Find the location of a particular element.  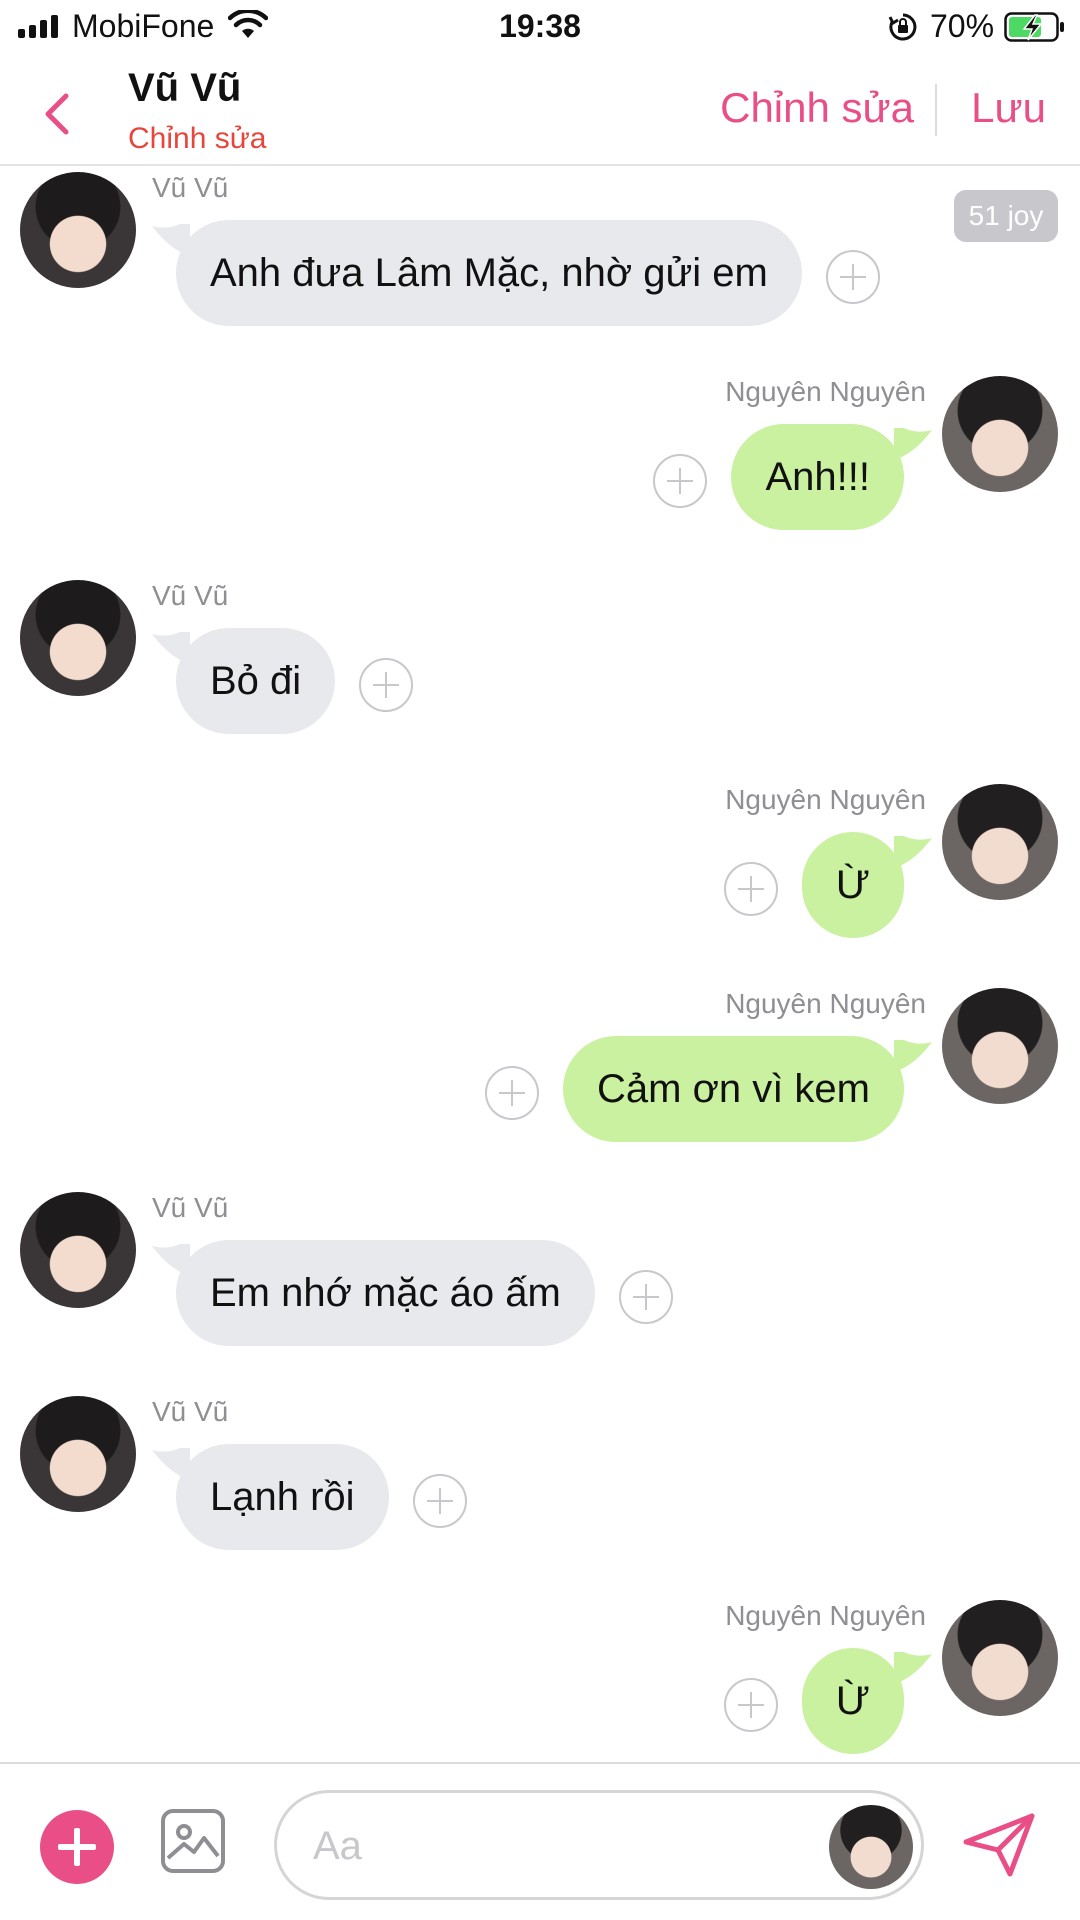

chevron-left-icon is located at coordinates (57, 114).